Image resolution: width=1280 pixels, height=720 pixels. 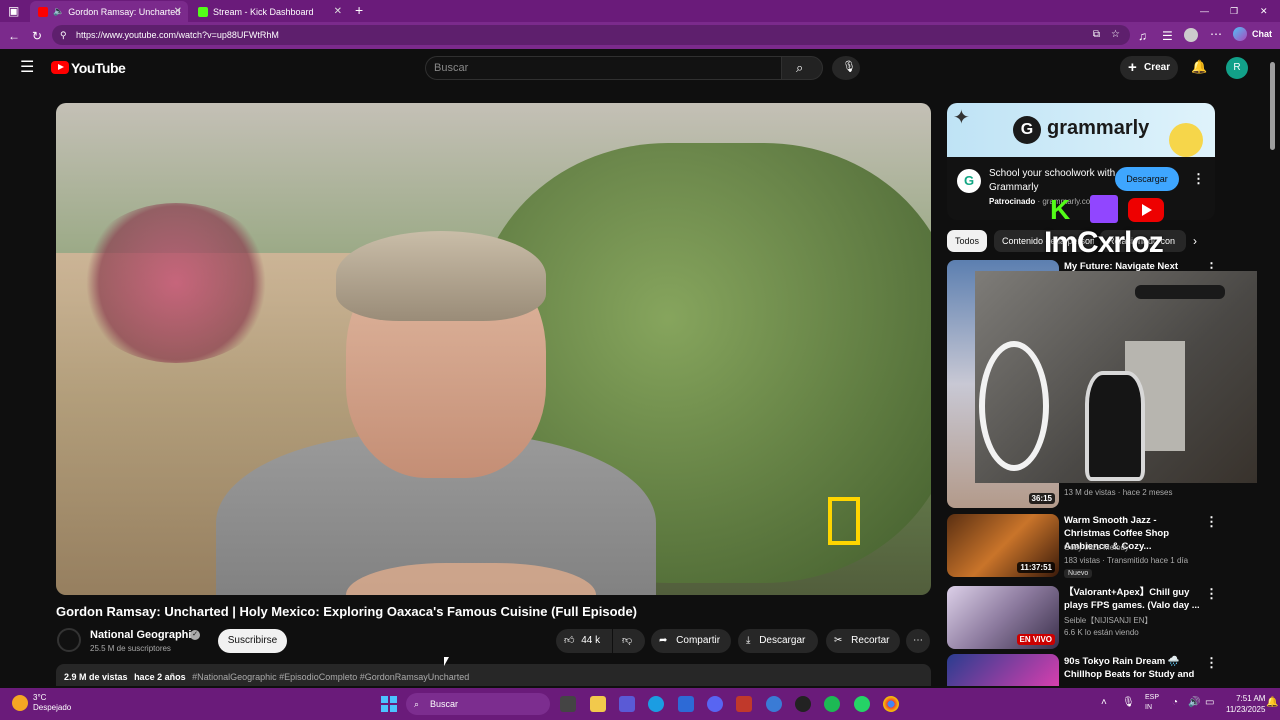 I want to click on avatar: R, so click(x=1237, y=68).